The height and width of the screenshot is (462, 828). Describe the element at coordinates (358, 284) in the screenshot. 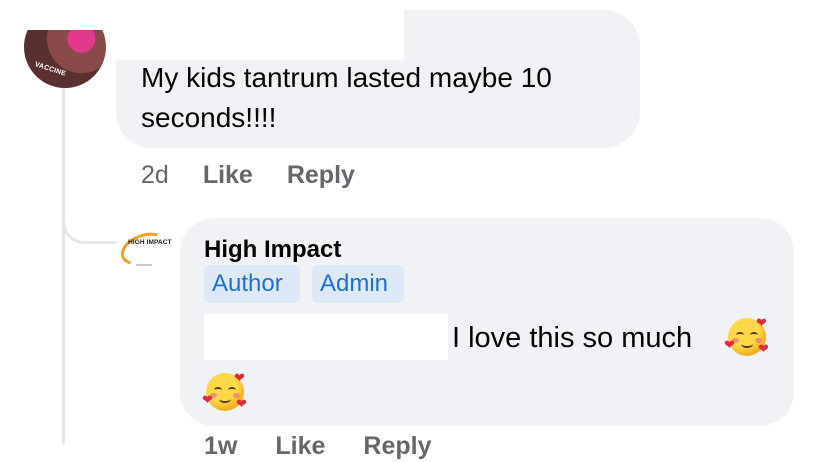

I see `admin-badge: Admin` at that location.